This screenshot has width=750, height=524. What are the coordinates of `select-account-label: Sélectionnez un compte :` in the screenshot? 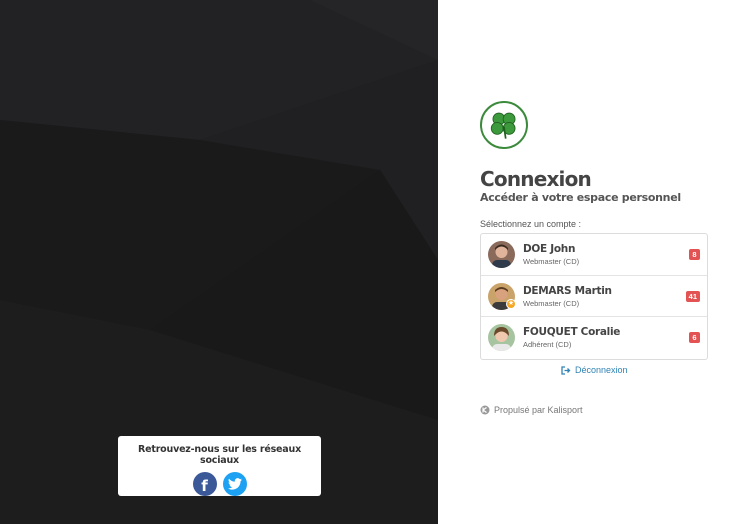 It's located at (531, 224).